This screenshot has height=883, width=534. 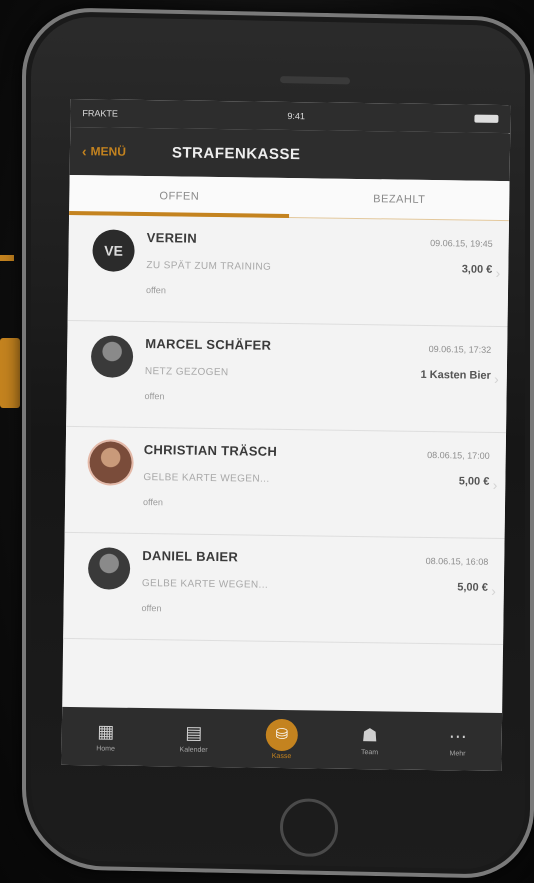 What do you see at coordinates (100, 113) in the screenshot?
I see `carrier-label: FRAKTE` at bounding box center [100, 113].